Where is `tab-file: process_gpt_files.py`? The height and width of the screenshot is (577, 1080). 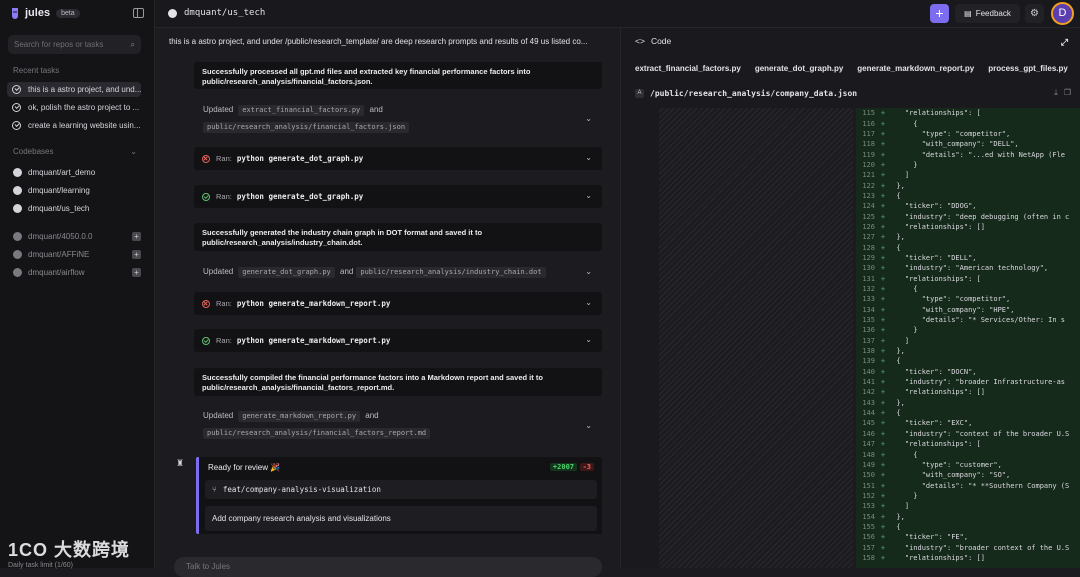
tab-file: process_gpt_files.py is located at coordinates (1028, 71).